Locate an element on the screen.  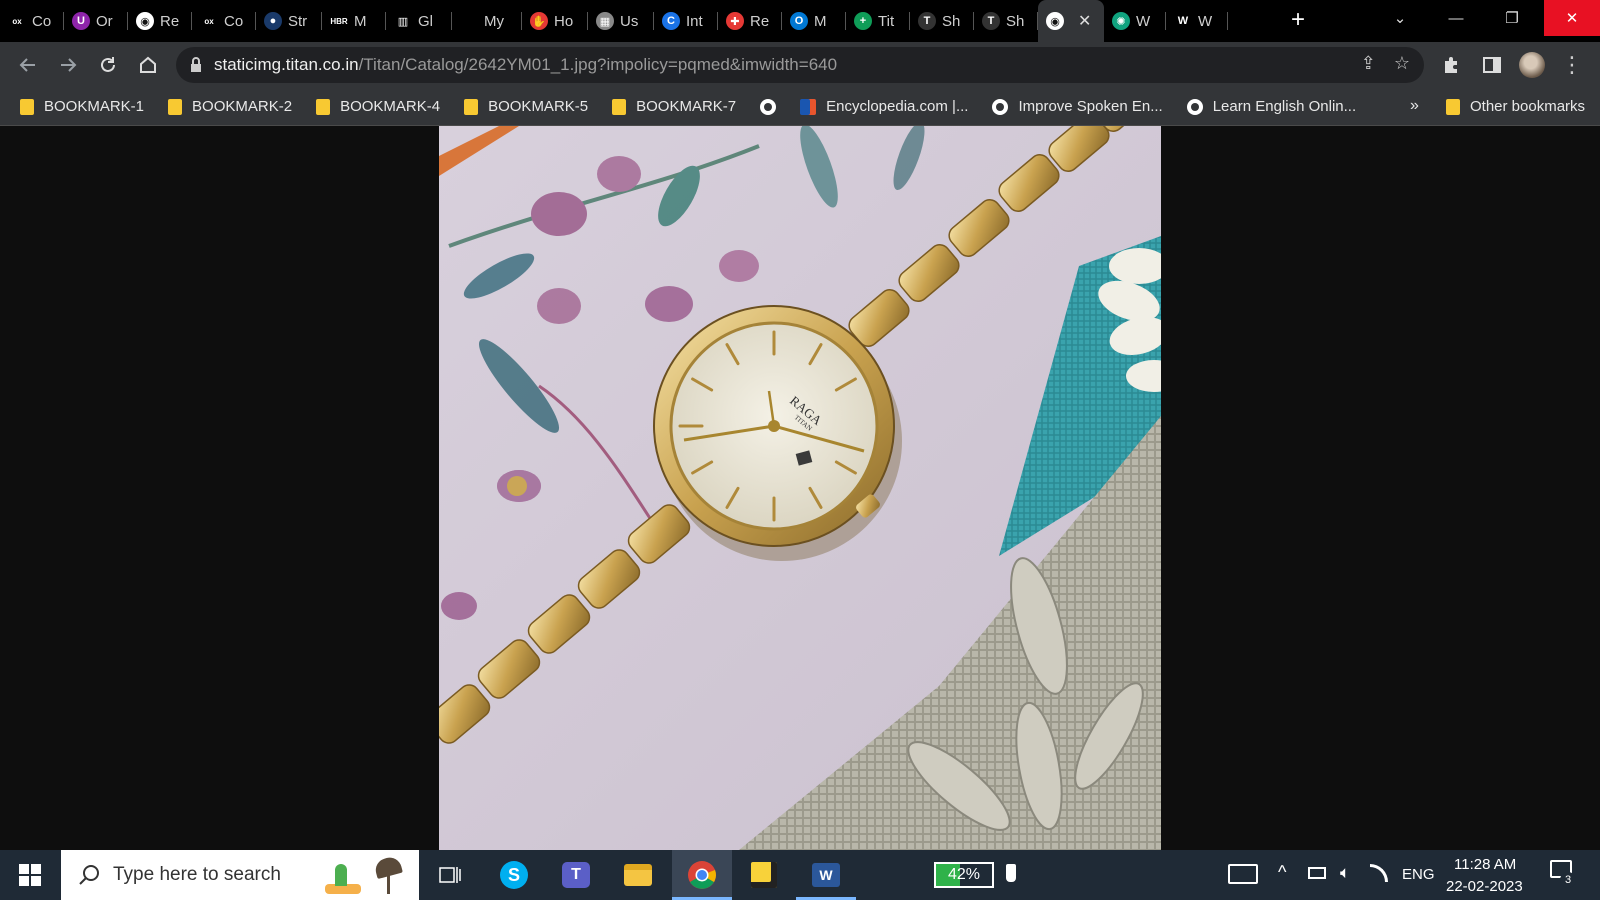
clock-time: 11:28 AM is located at coordinates (1485, 864).